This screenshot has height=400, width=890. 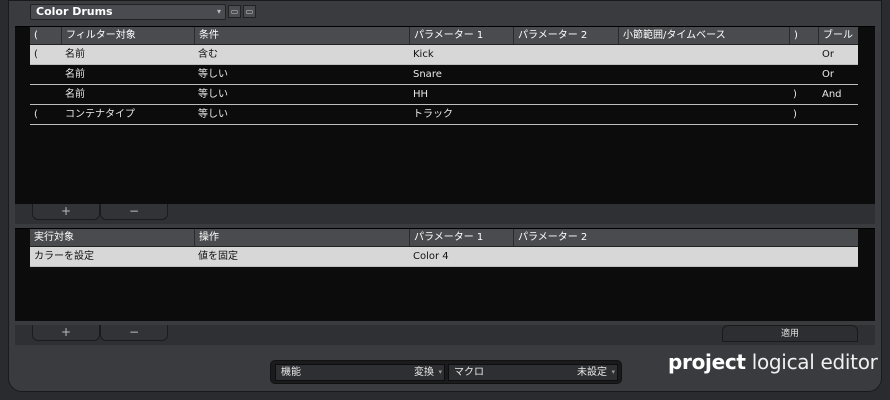 I want to click on preset-selector: Color Drums ▾, so click(x=128, y=12).